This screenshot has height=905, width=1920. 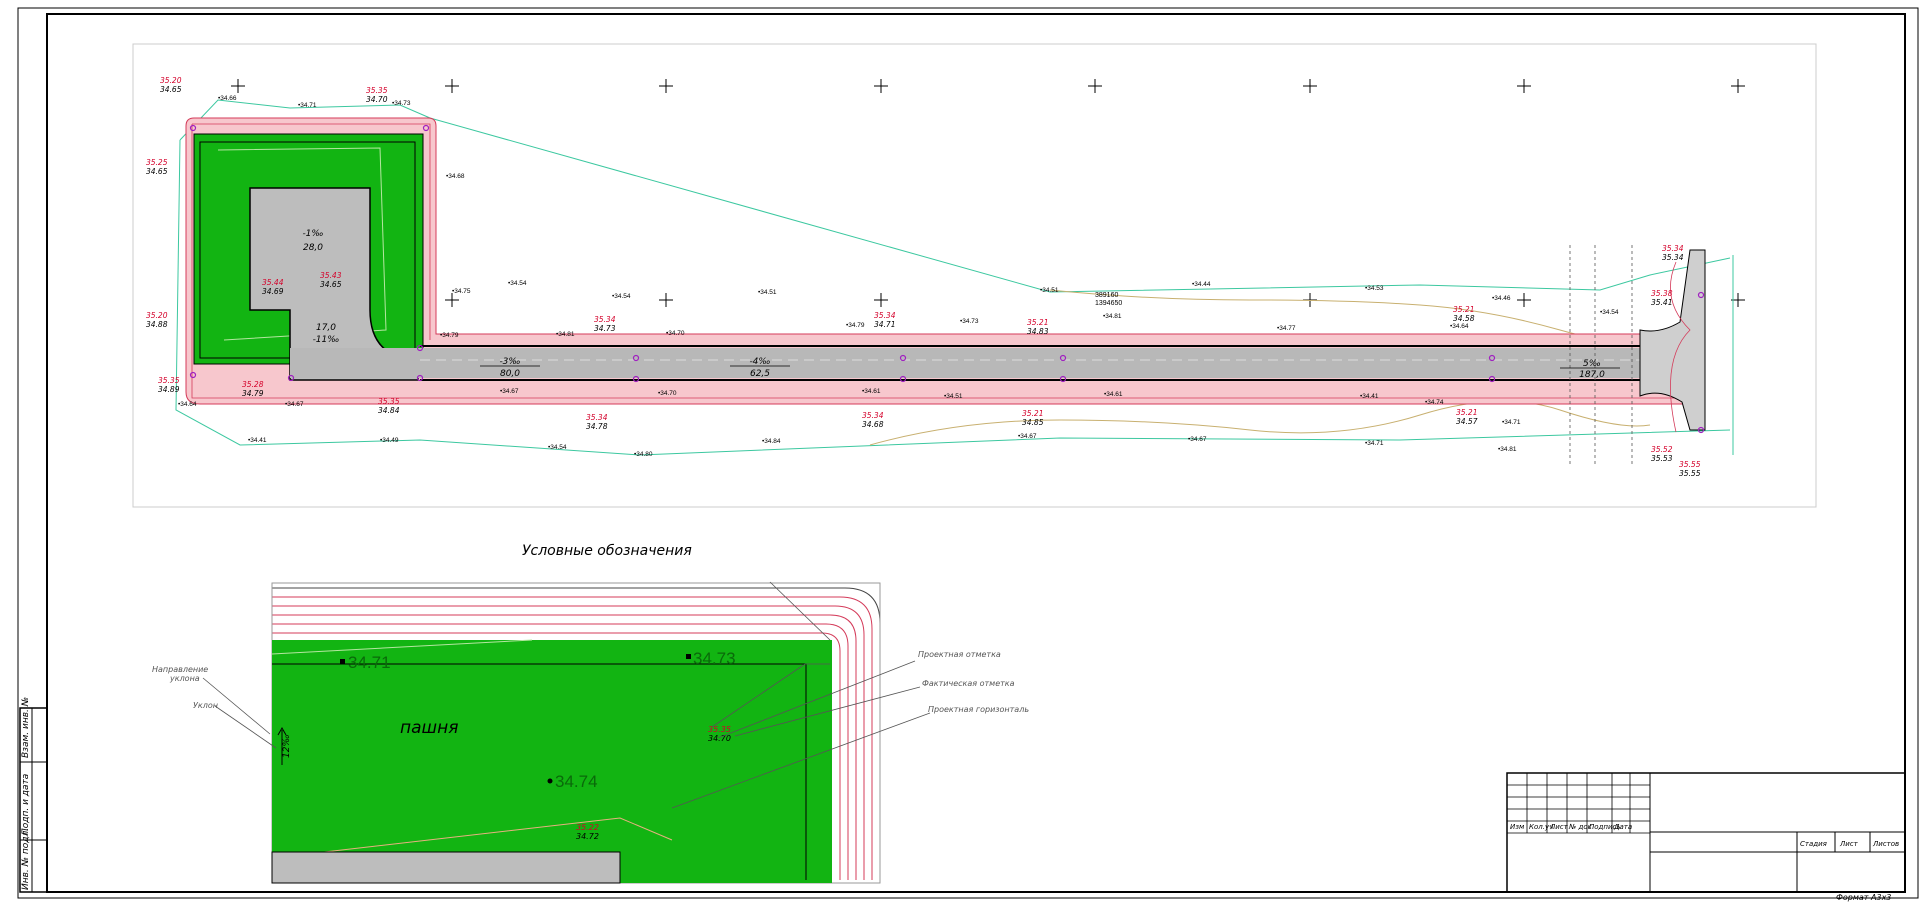 What do you see at coordinates (771, 441) in the screenshot?
I see `spot-elevation: •34.84` at bounding box center [771, 441].